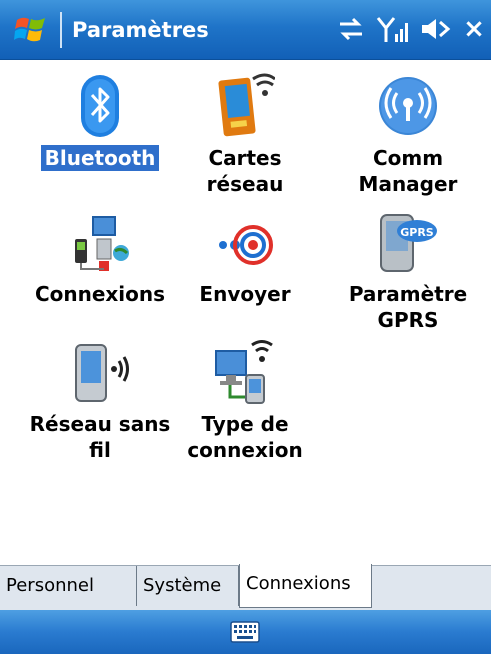 The height and width of the screenshot is (654, 491). Describe the element at coordinates (351, 29) in the screenshot. I see `connectivity-icon` at that location.